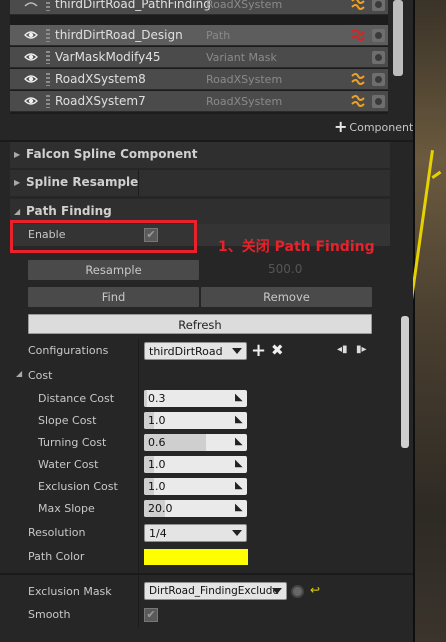 The height and width of the screenshot is (642, 446). I want to click on move-right-icon: ▮▸, so click(361, 349).